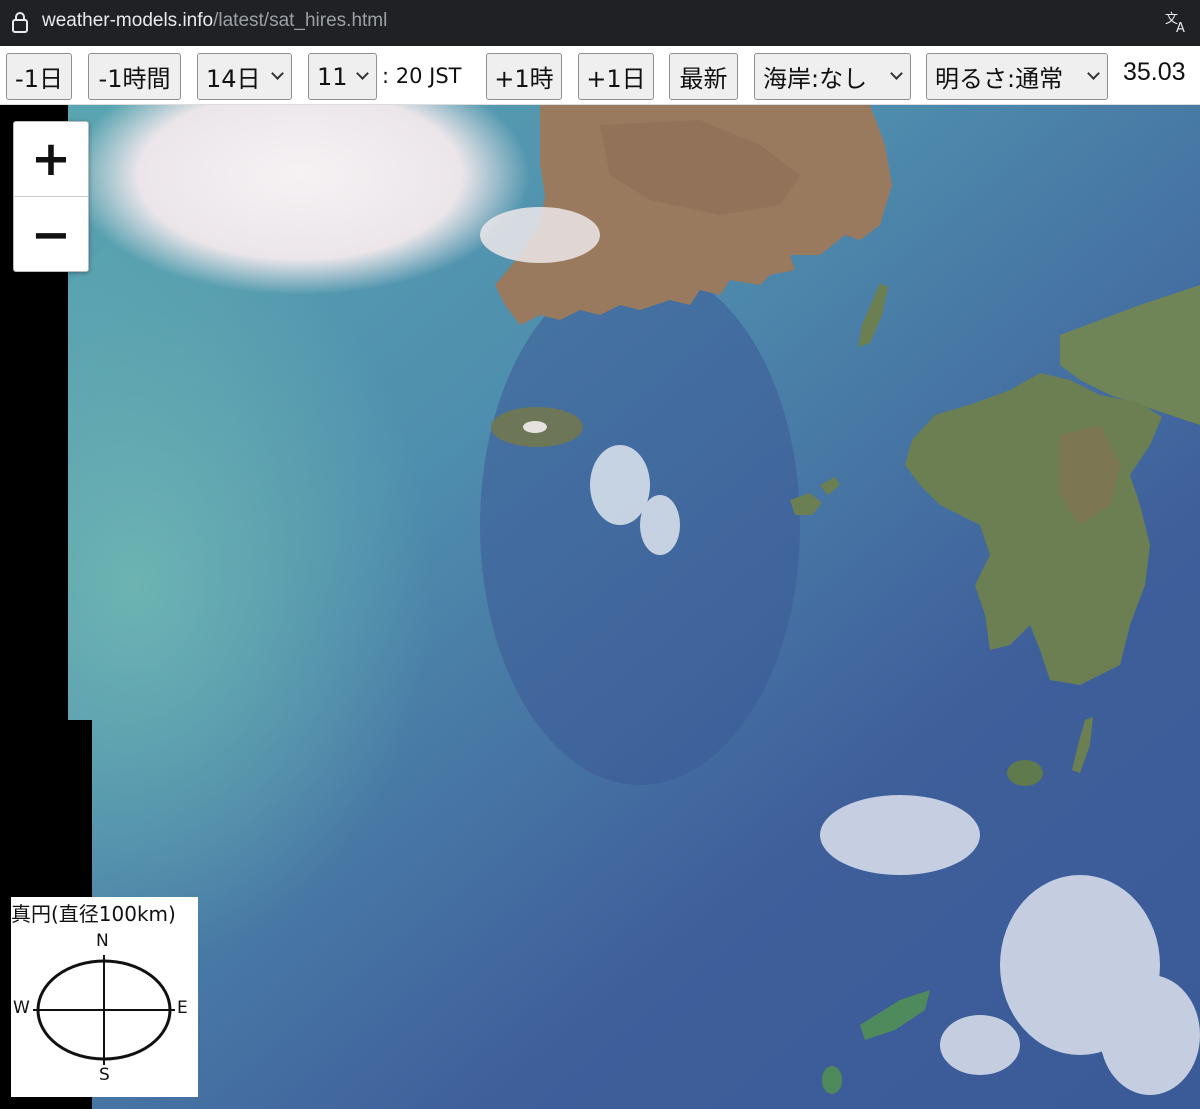  Describe the element at coordinates (20, 22) in the screenshot. I see `lock-icon` at that location.